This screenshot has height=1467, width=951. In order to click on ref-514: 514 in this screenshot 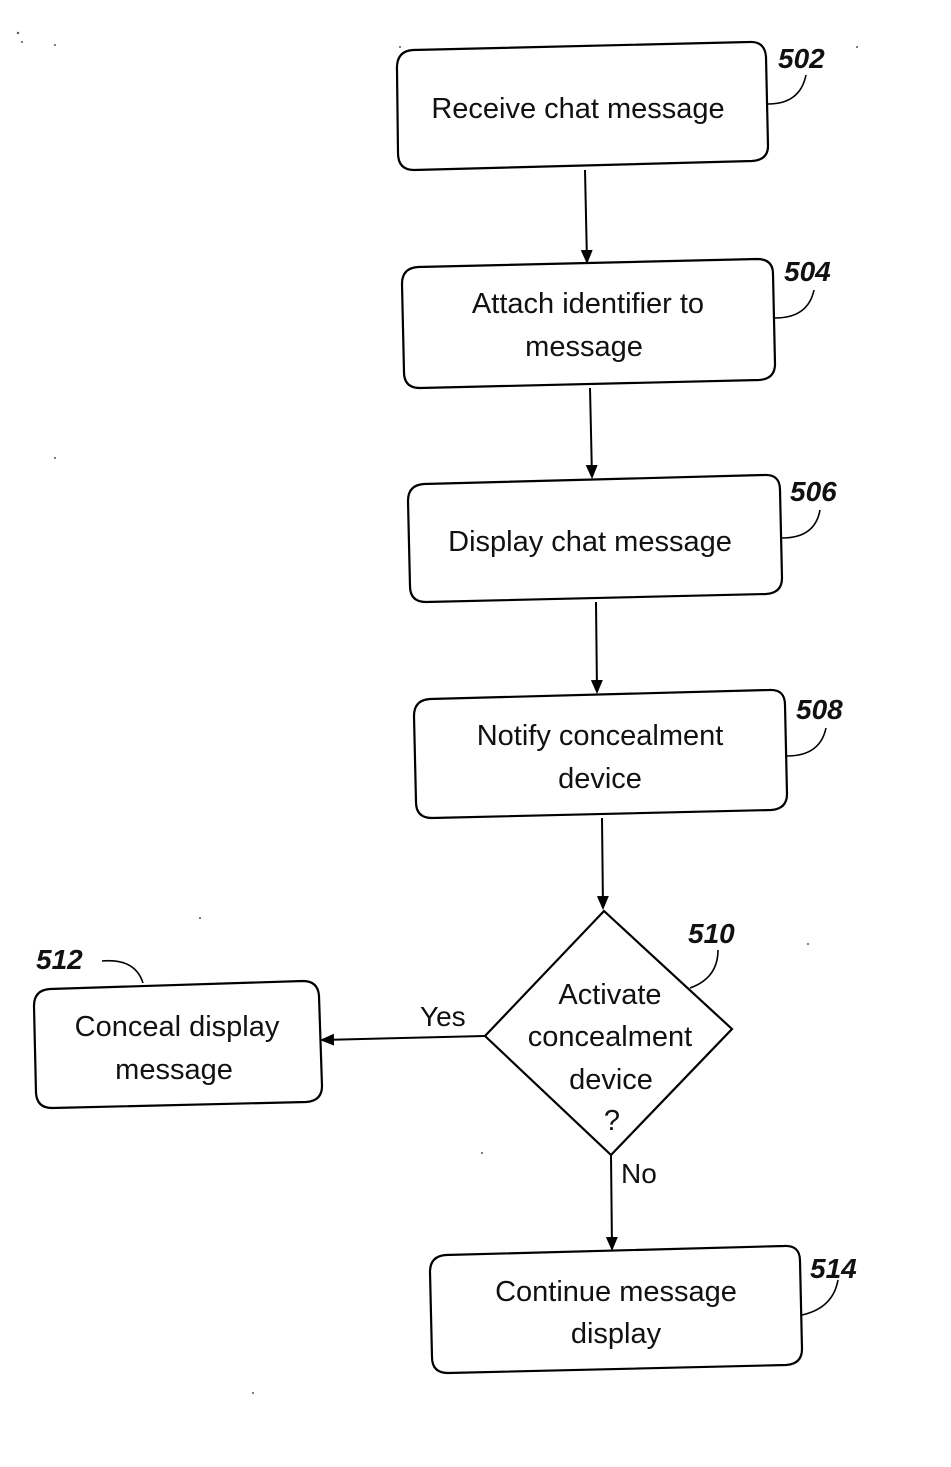, I will do `click(833, 1268)`.